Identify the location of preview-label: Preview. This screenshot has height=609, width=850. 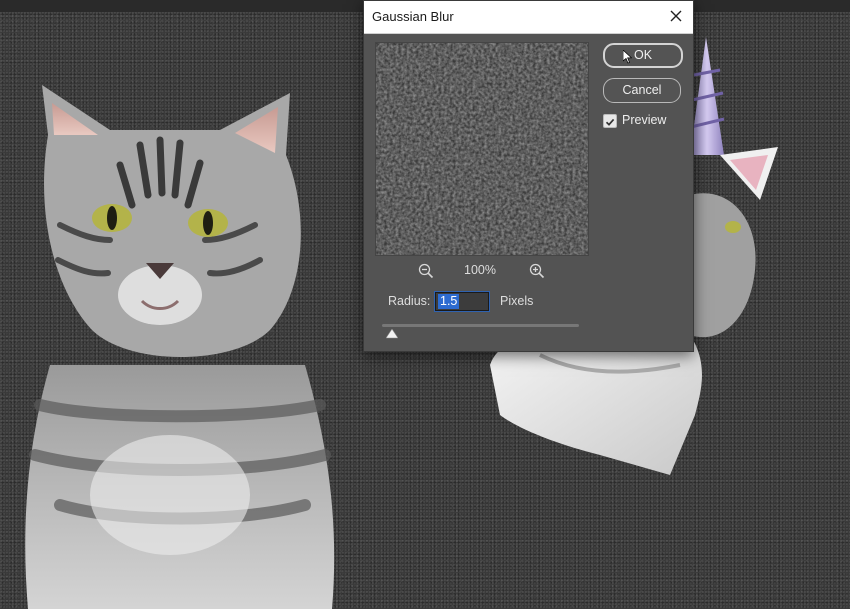
(644, 120).